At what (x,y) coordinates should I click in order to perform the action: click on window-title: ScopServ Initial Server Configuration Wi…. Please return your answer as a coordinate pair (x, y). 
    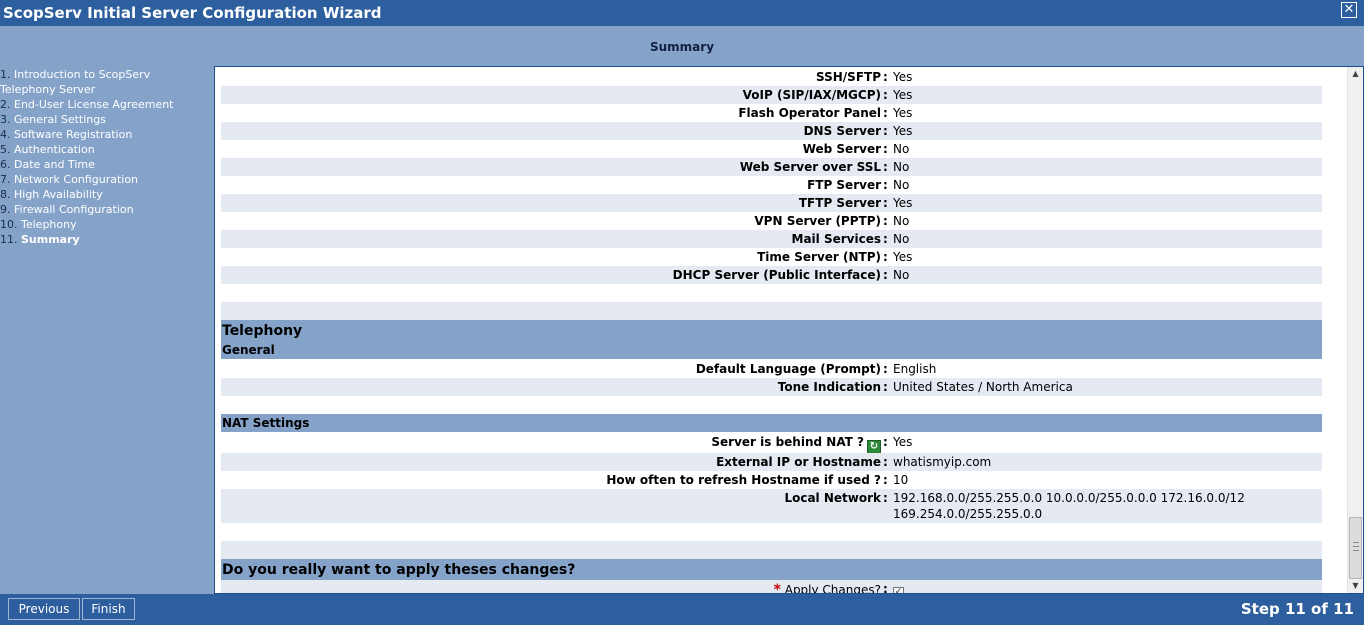
    Looking at the image, I should click on (192, 13).